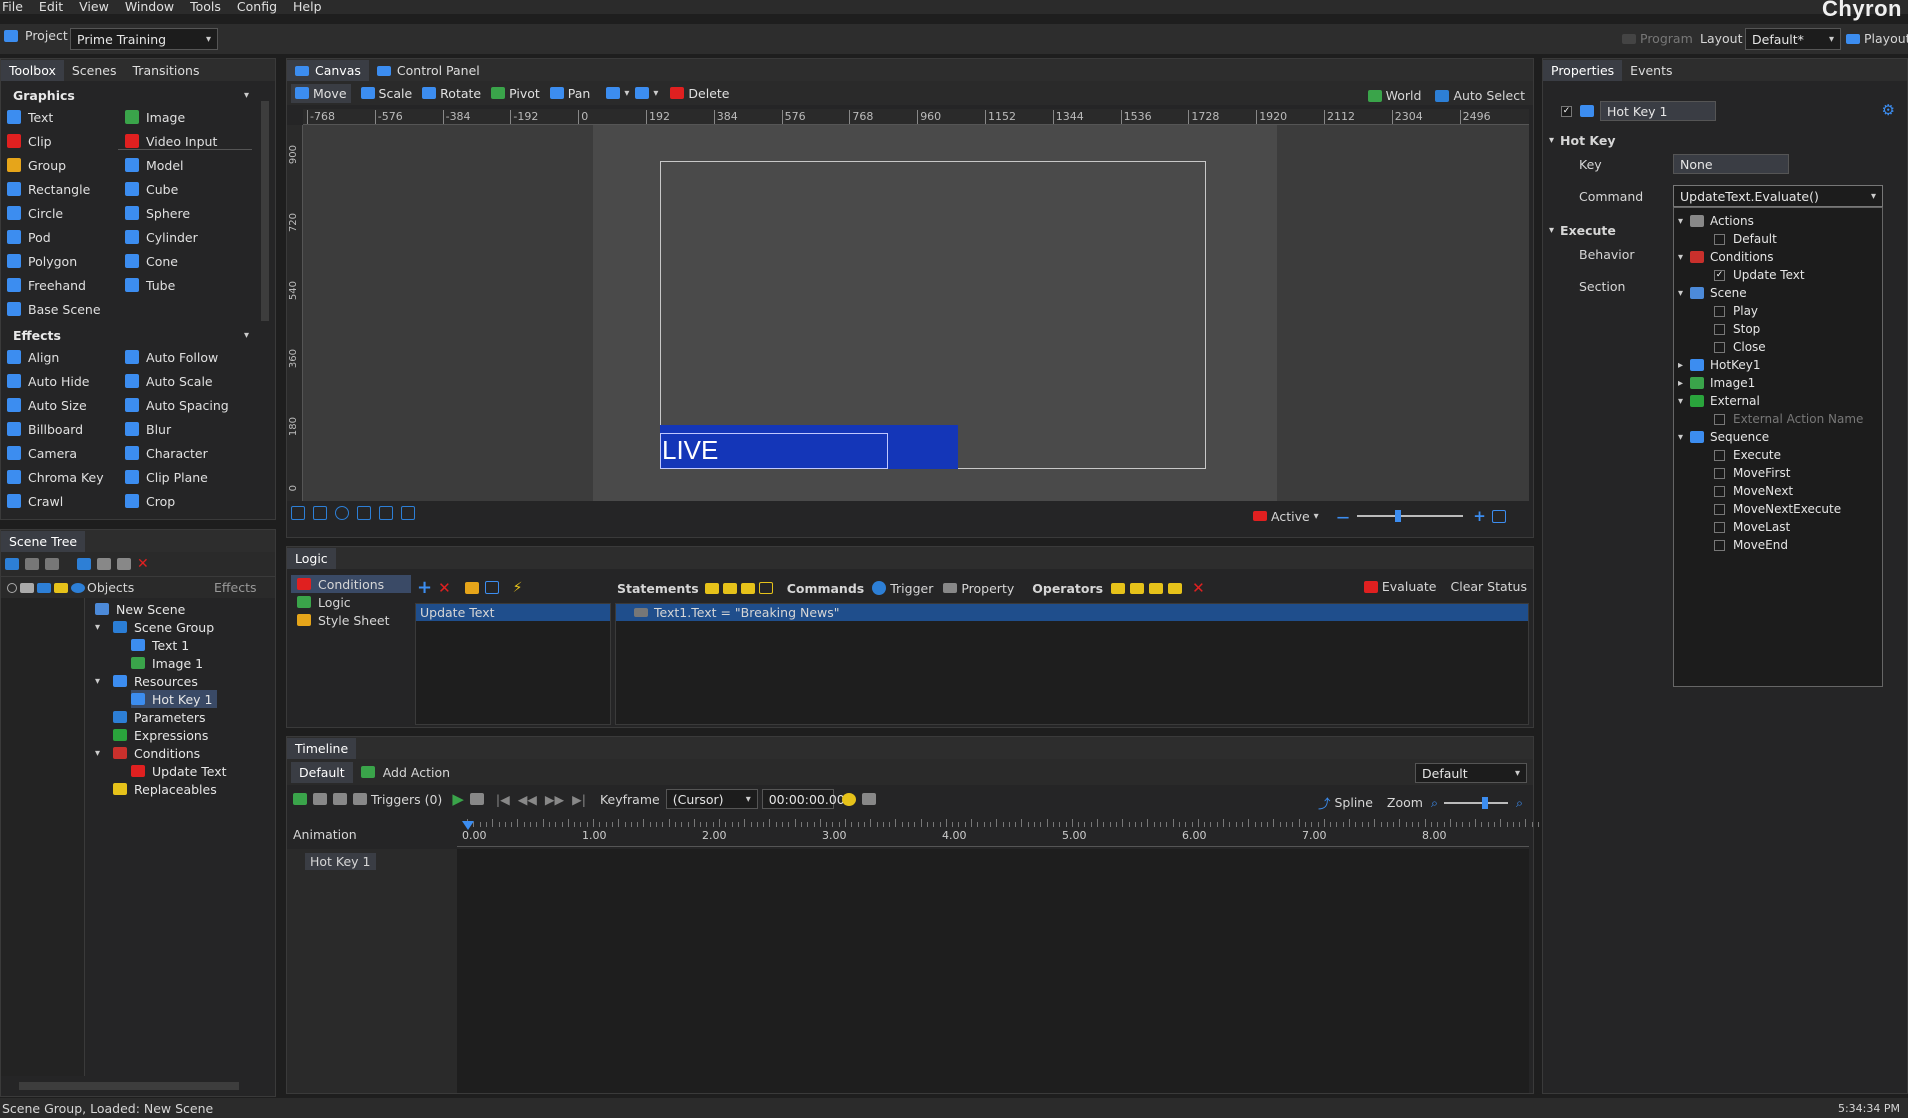 Image resolution: width=1908 pixels, height=1118 pixels. I want to click on tree-item-update-text: Update Text, so click(181, 771).